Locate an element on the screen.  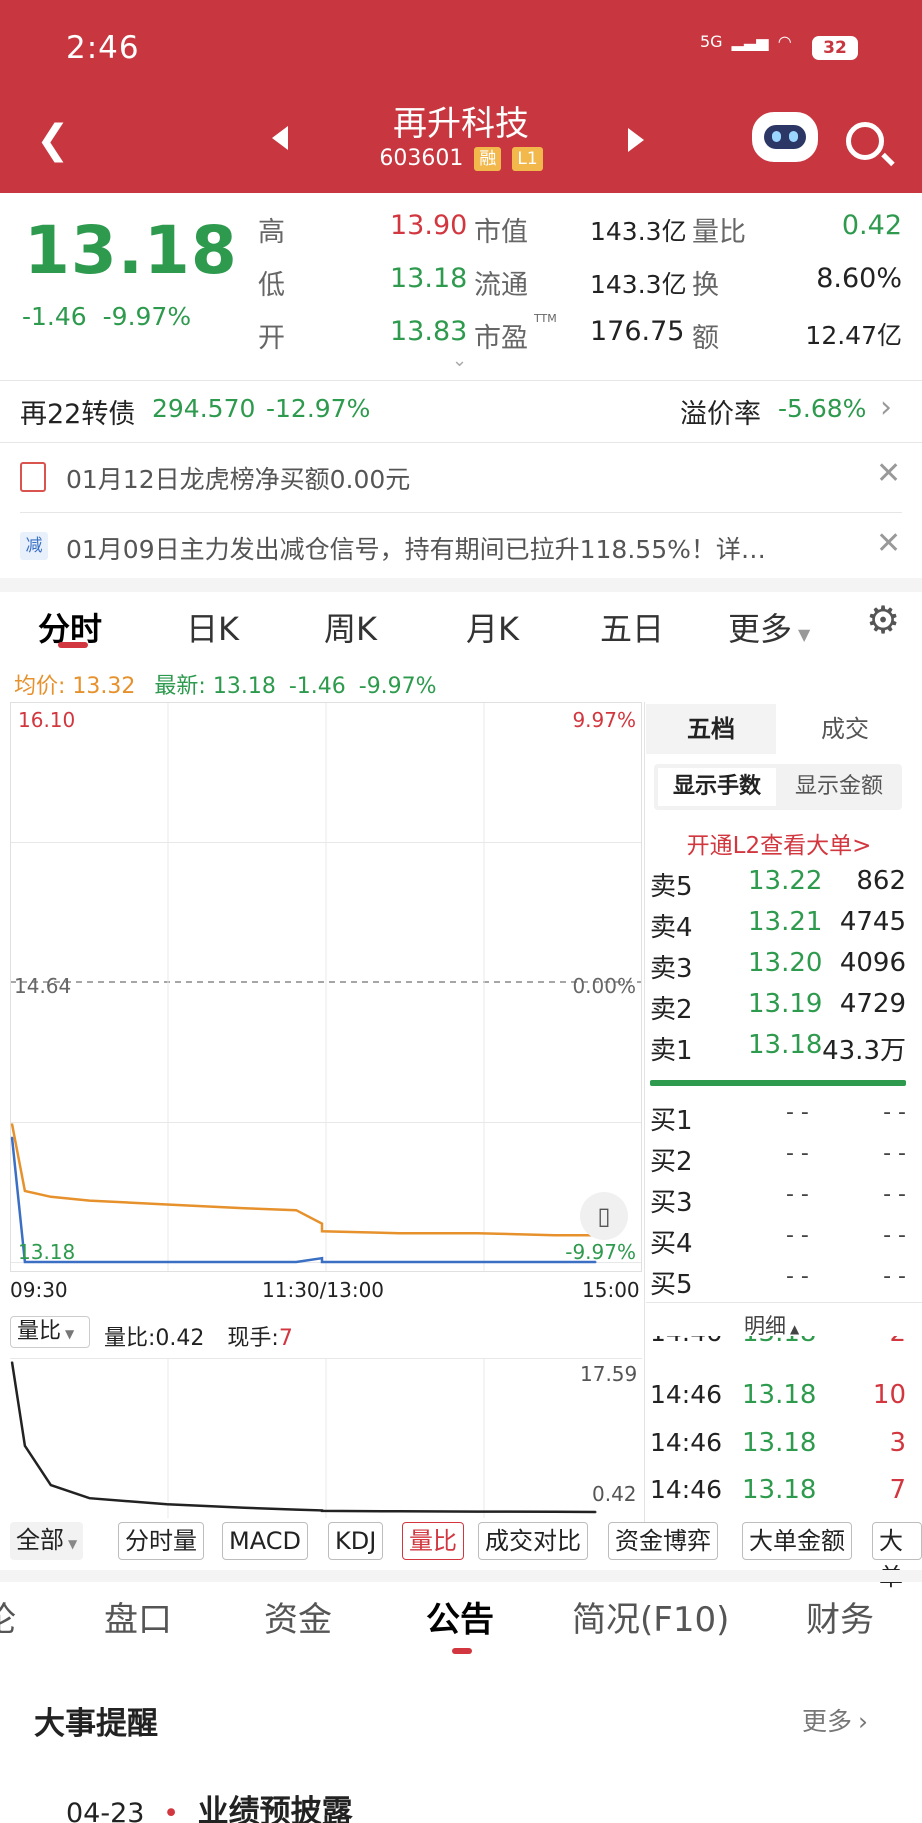
ask-row: 卖1 13.18 43.3万 is located at coordinates (779, 1050).